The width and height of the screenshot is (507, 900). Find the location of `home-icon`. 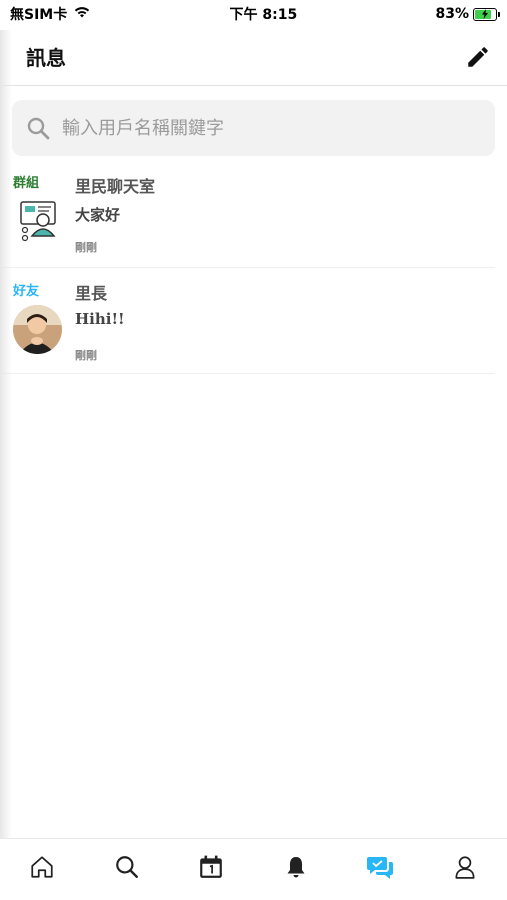

home-icon is located at coordinates (42, 866).